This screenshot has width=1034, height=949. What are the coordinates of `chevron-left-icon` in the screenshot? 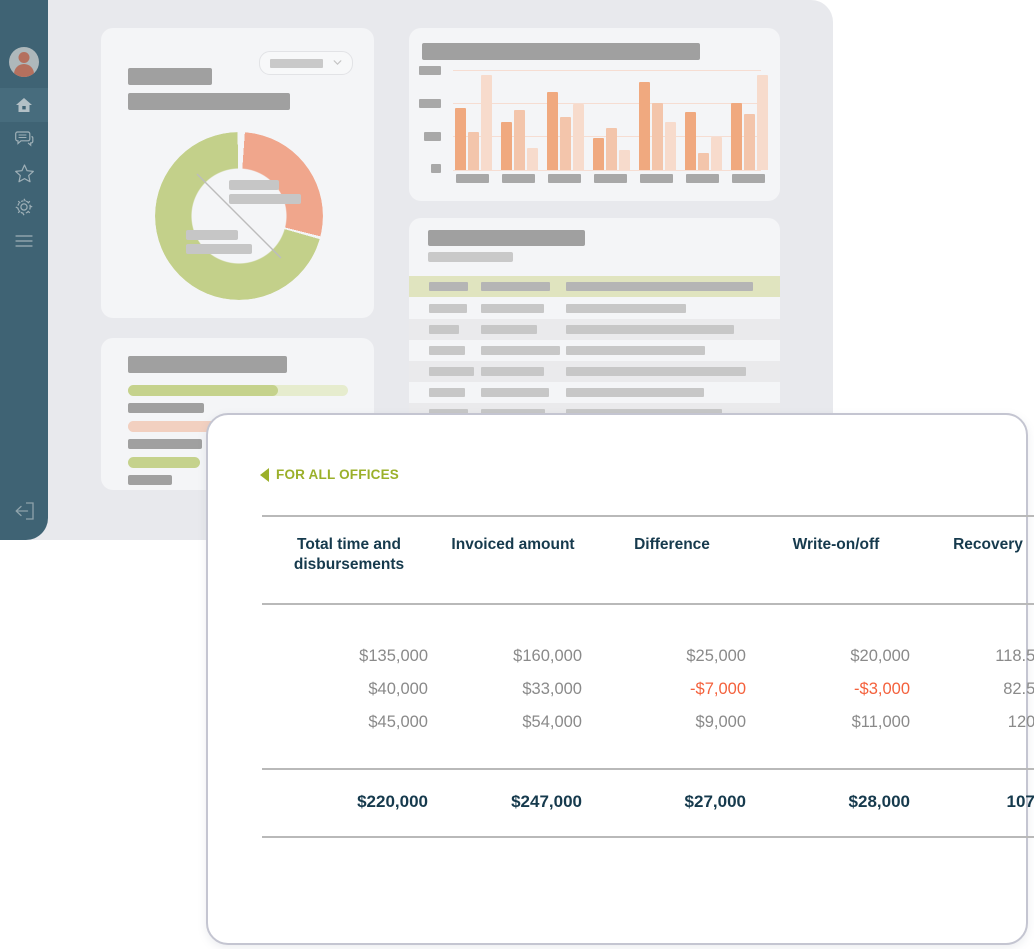 It's located at (264, 474).